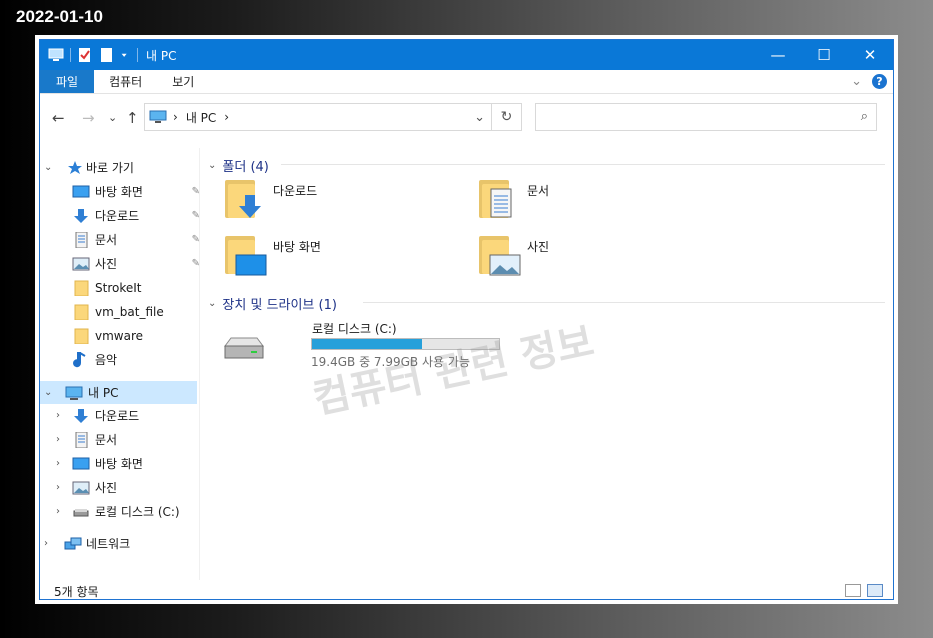 The width and height of the screenshot is (933, 638). Describe the element at coordinates (594, 260) in the screenshot. I see `folder-tile-pictures: 사진` at that location.